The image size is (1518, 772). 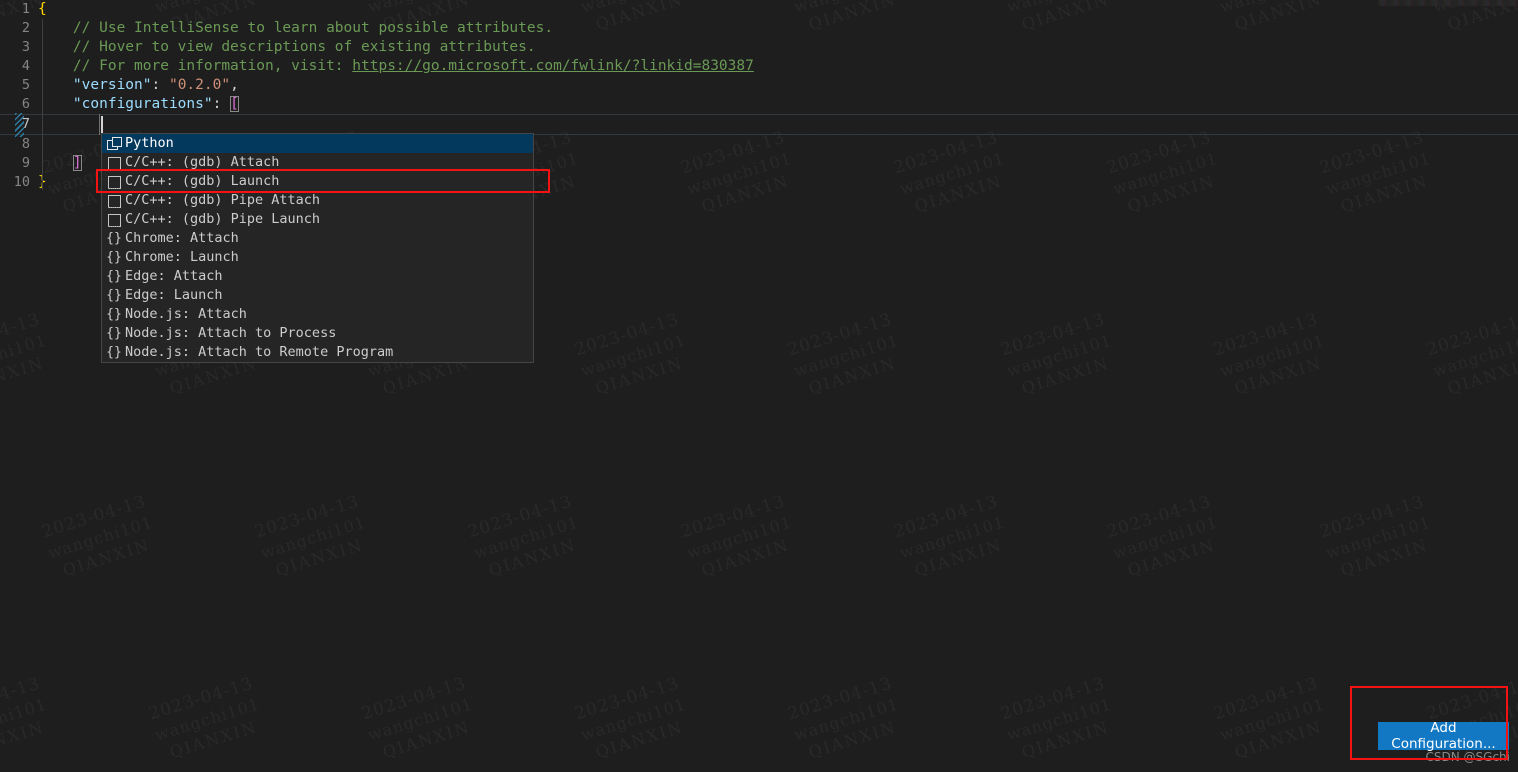 I want to click on code-line: 6 "configurations": [, so click(x=759, y=104).